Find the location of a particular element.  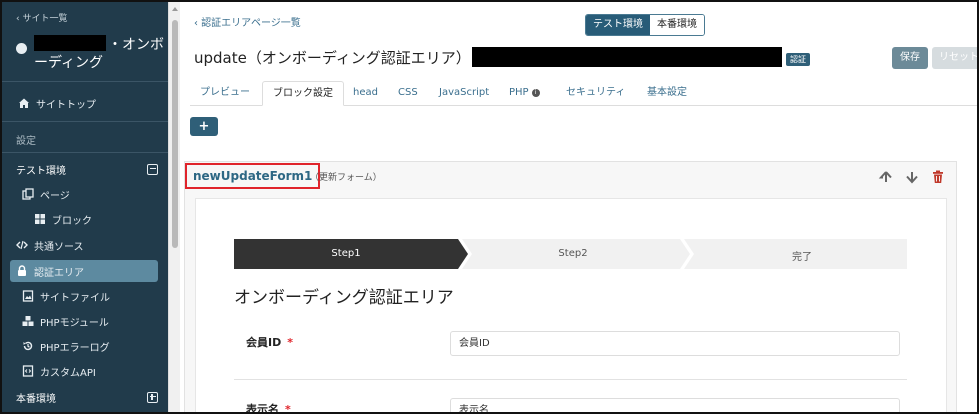

block-subtitle: （更新フォーム） is located at coordinates (346, 178).